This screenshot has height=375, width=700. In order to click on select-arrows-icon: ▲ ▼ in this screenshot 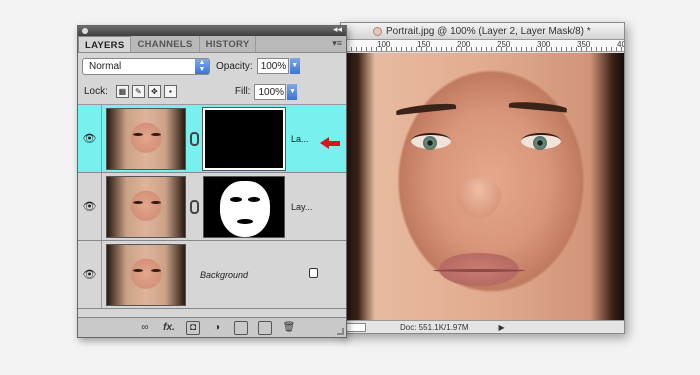, I will do `click(202, 66)`.